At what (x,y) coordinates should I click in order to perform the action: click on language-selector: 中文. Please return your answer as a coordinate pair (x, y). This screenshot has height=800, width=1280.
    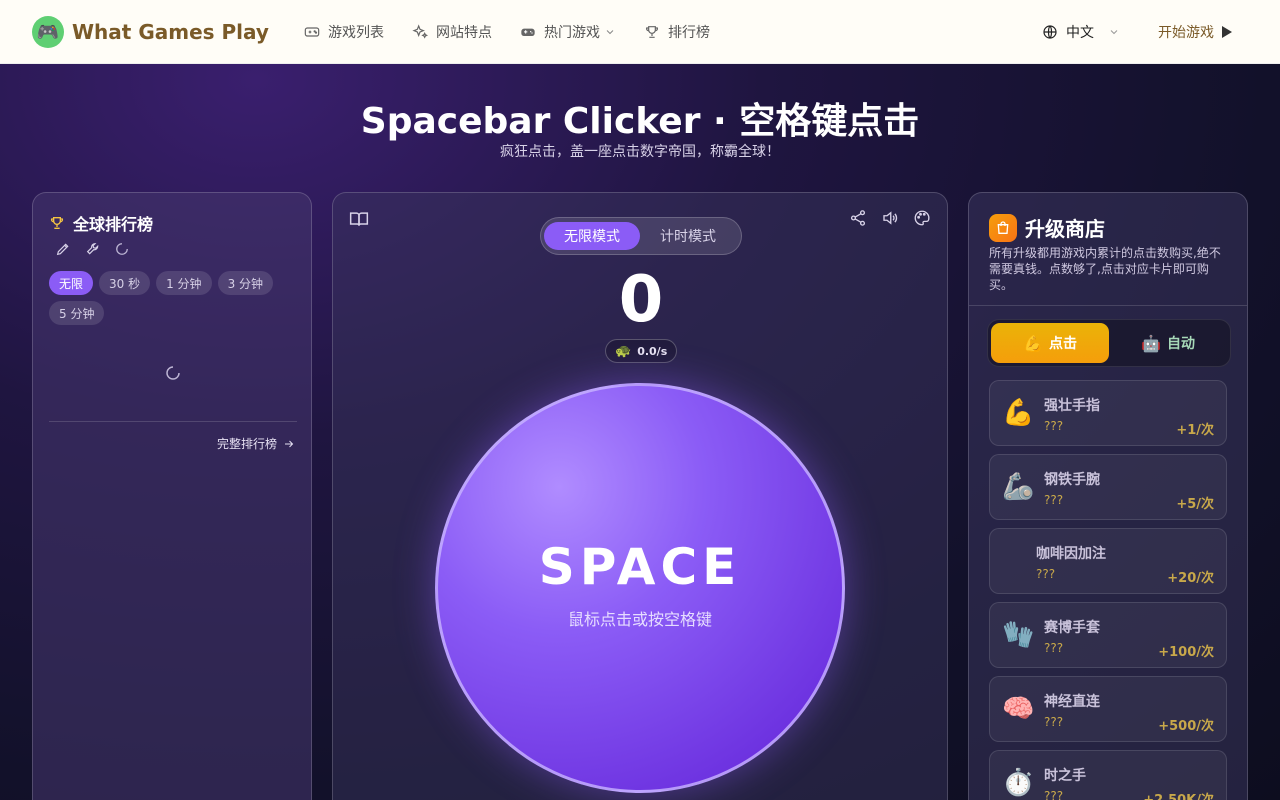
    Looking at the image, I should click on (1081, 32).